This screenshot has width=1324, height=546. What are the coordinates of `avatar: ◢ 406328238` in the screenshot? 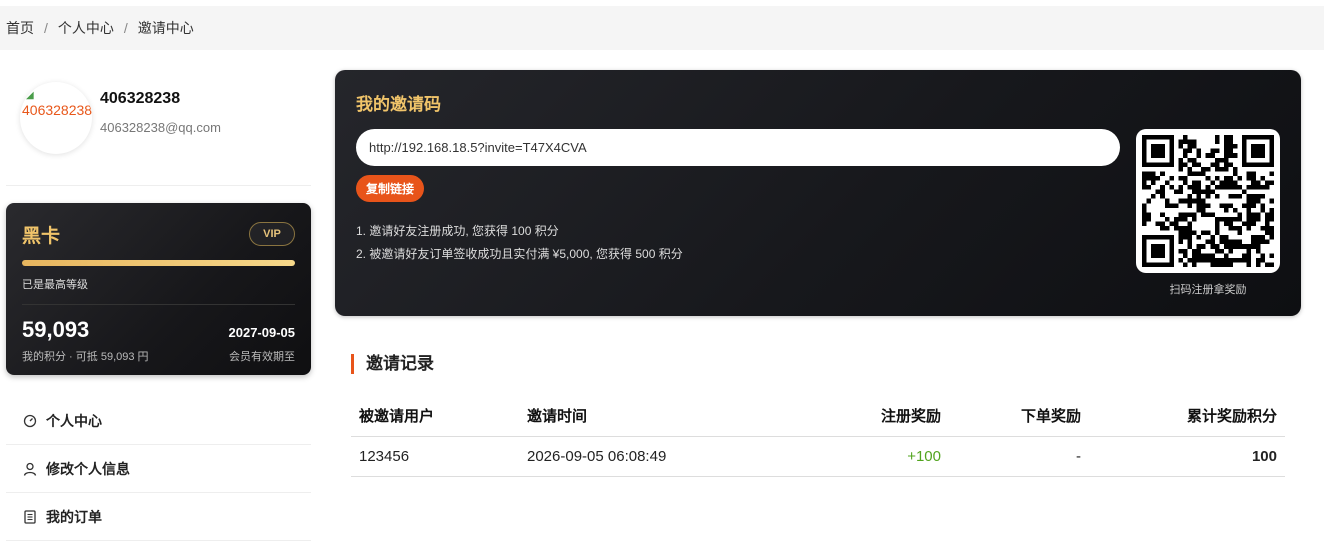 It's located at (56, 117).